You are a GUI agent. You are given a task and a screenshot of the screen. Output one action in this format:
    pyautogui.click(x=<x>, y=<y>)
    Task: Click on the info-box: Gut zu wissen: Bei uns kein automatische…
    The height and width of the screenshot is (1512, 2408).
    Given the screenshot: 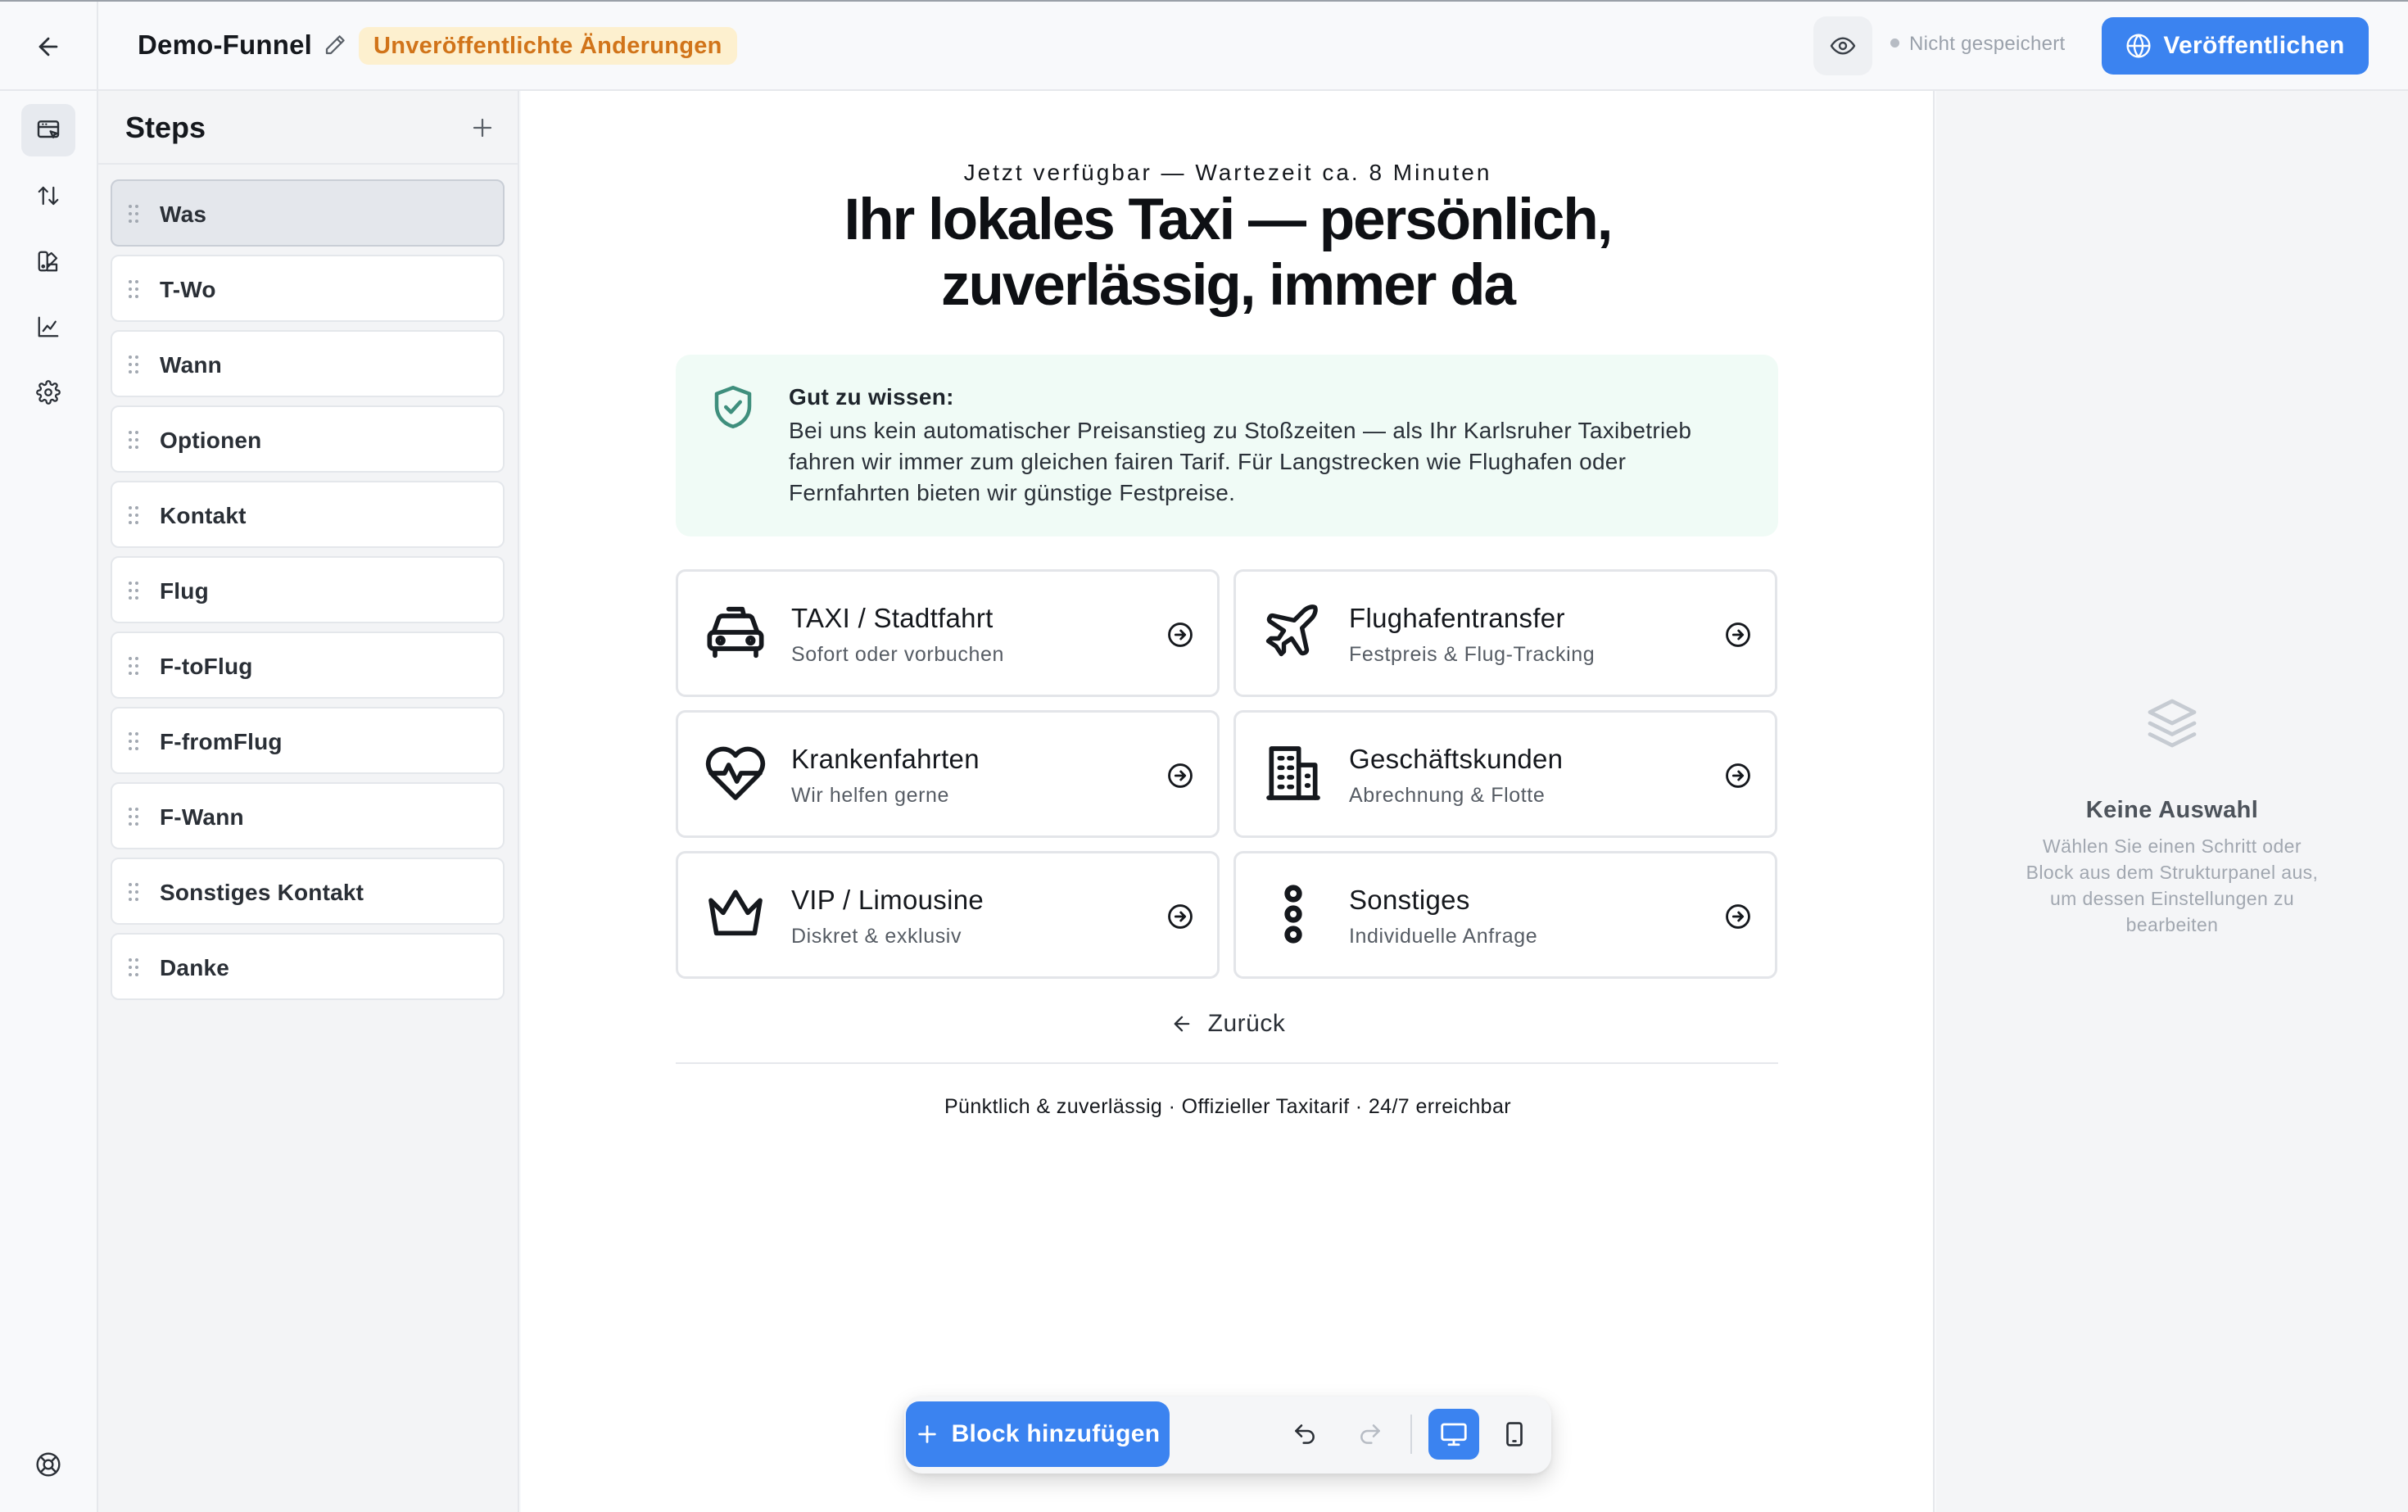 What is the action you would take?
    pyautogui.click(x=1227, y=446)
    